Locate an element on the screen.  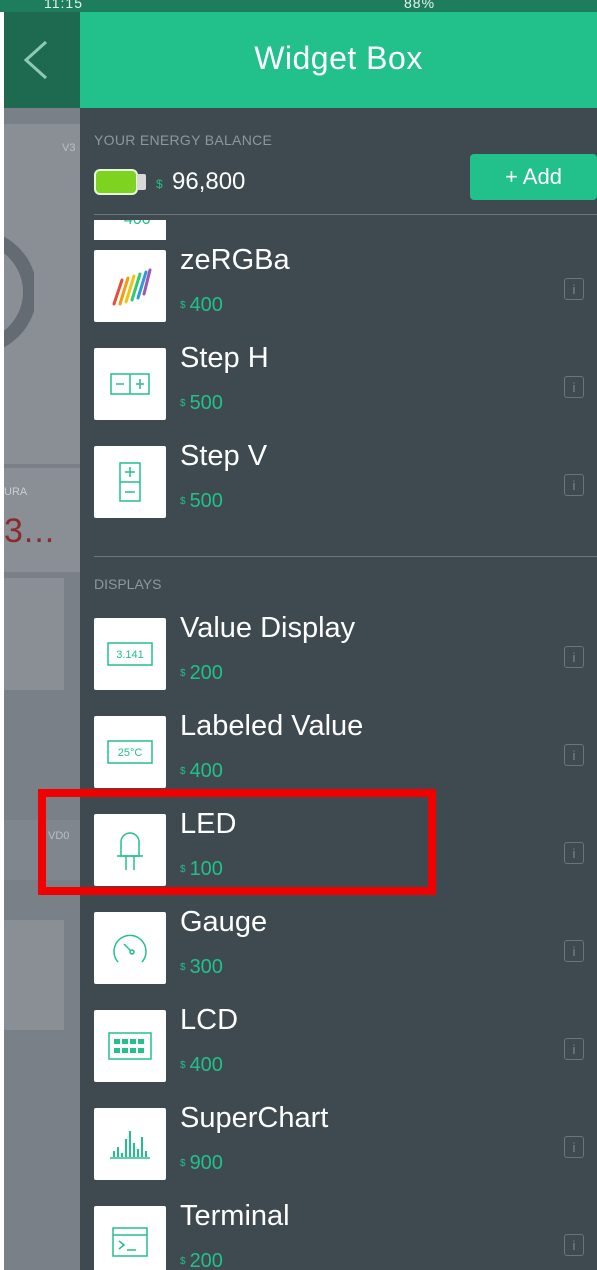
peek-price: 400 is located at coordinates (137, 224).